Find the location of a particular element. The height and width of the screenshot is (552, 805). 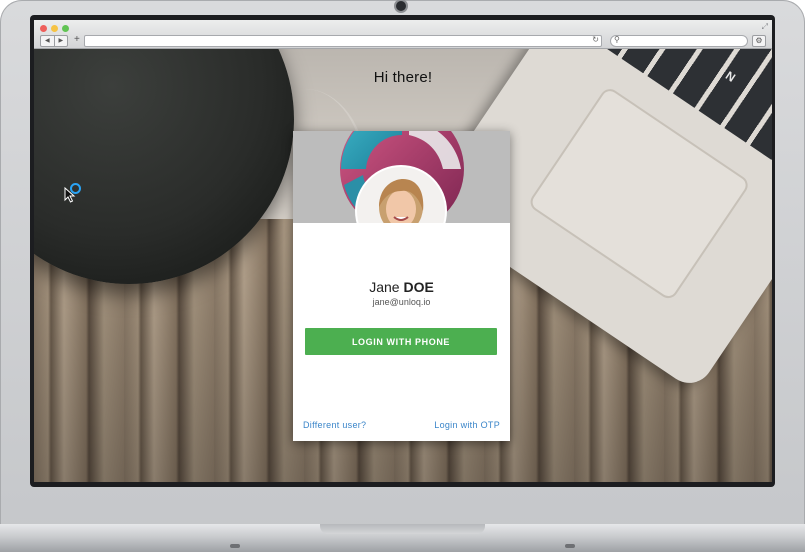

user-first-name: Jane is located at coordinates (384, 287).